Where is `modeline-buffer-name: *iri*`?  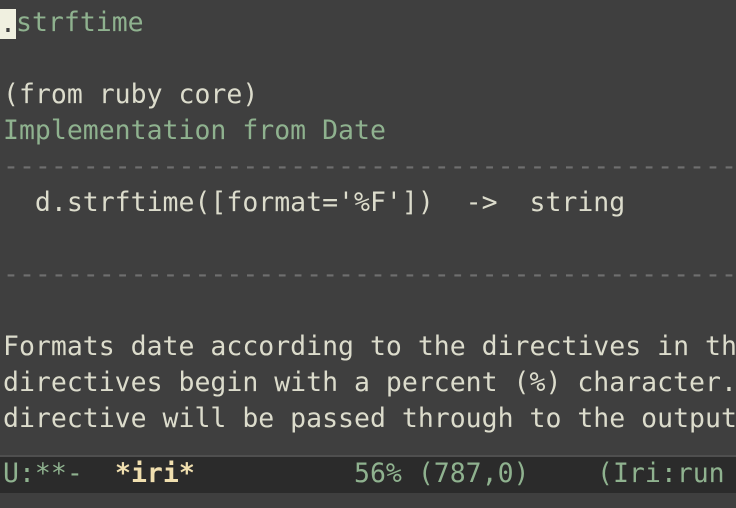 modeline-buffer-name: *iri* is located at coordinates (155, 474).